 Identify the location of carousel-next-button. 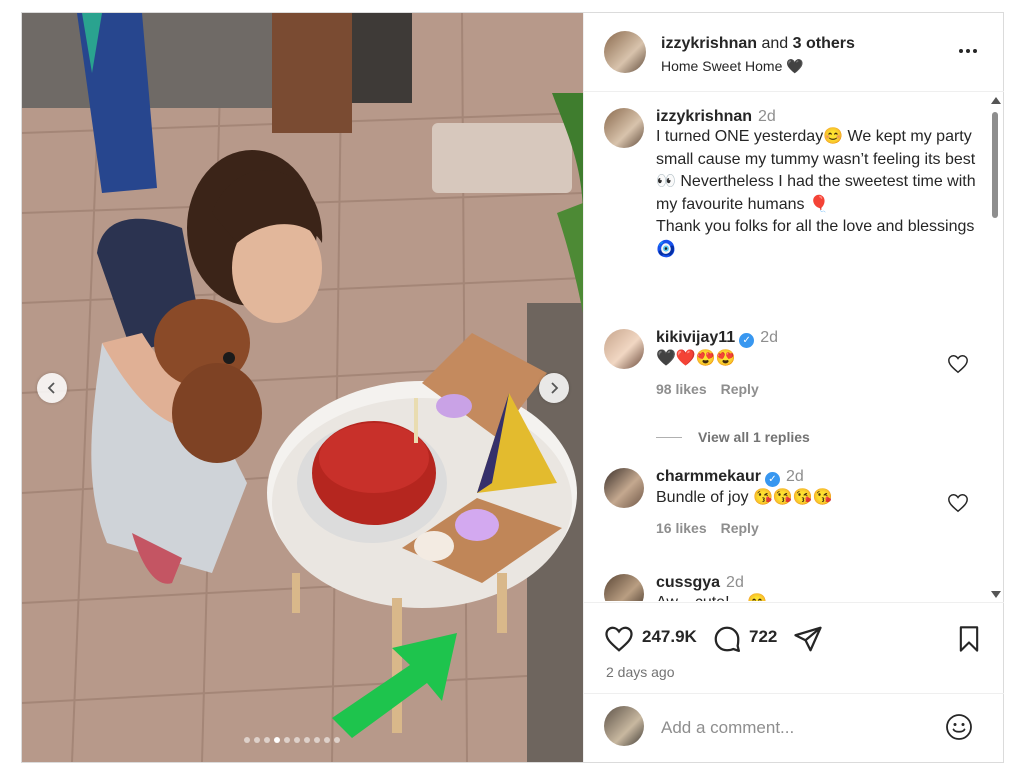
(554, 388).